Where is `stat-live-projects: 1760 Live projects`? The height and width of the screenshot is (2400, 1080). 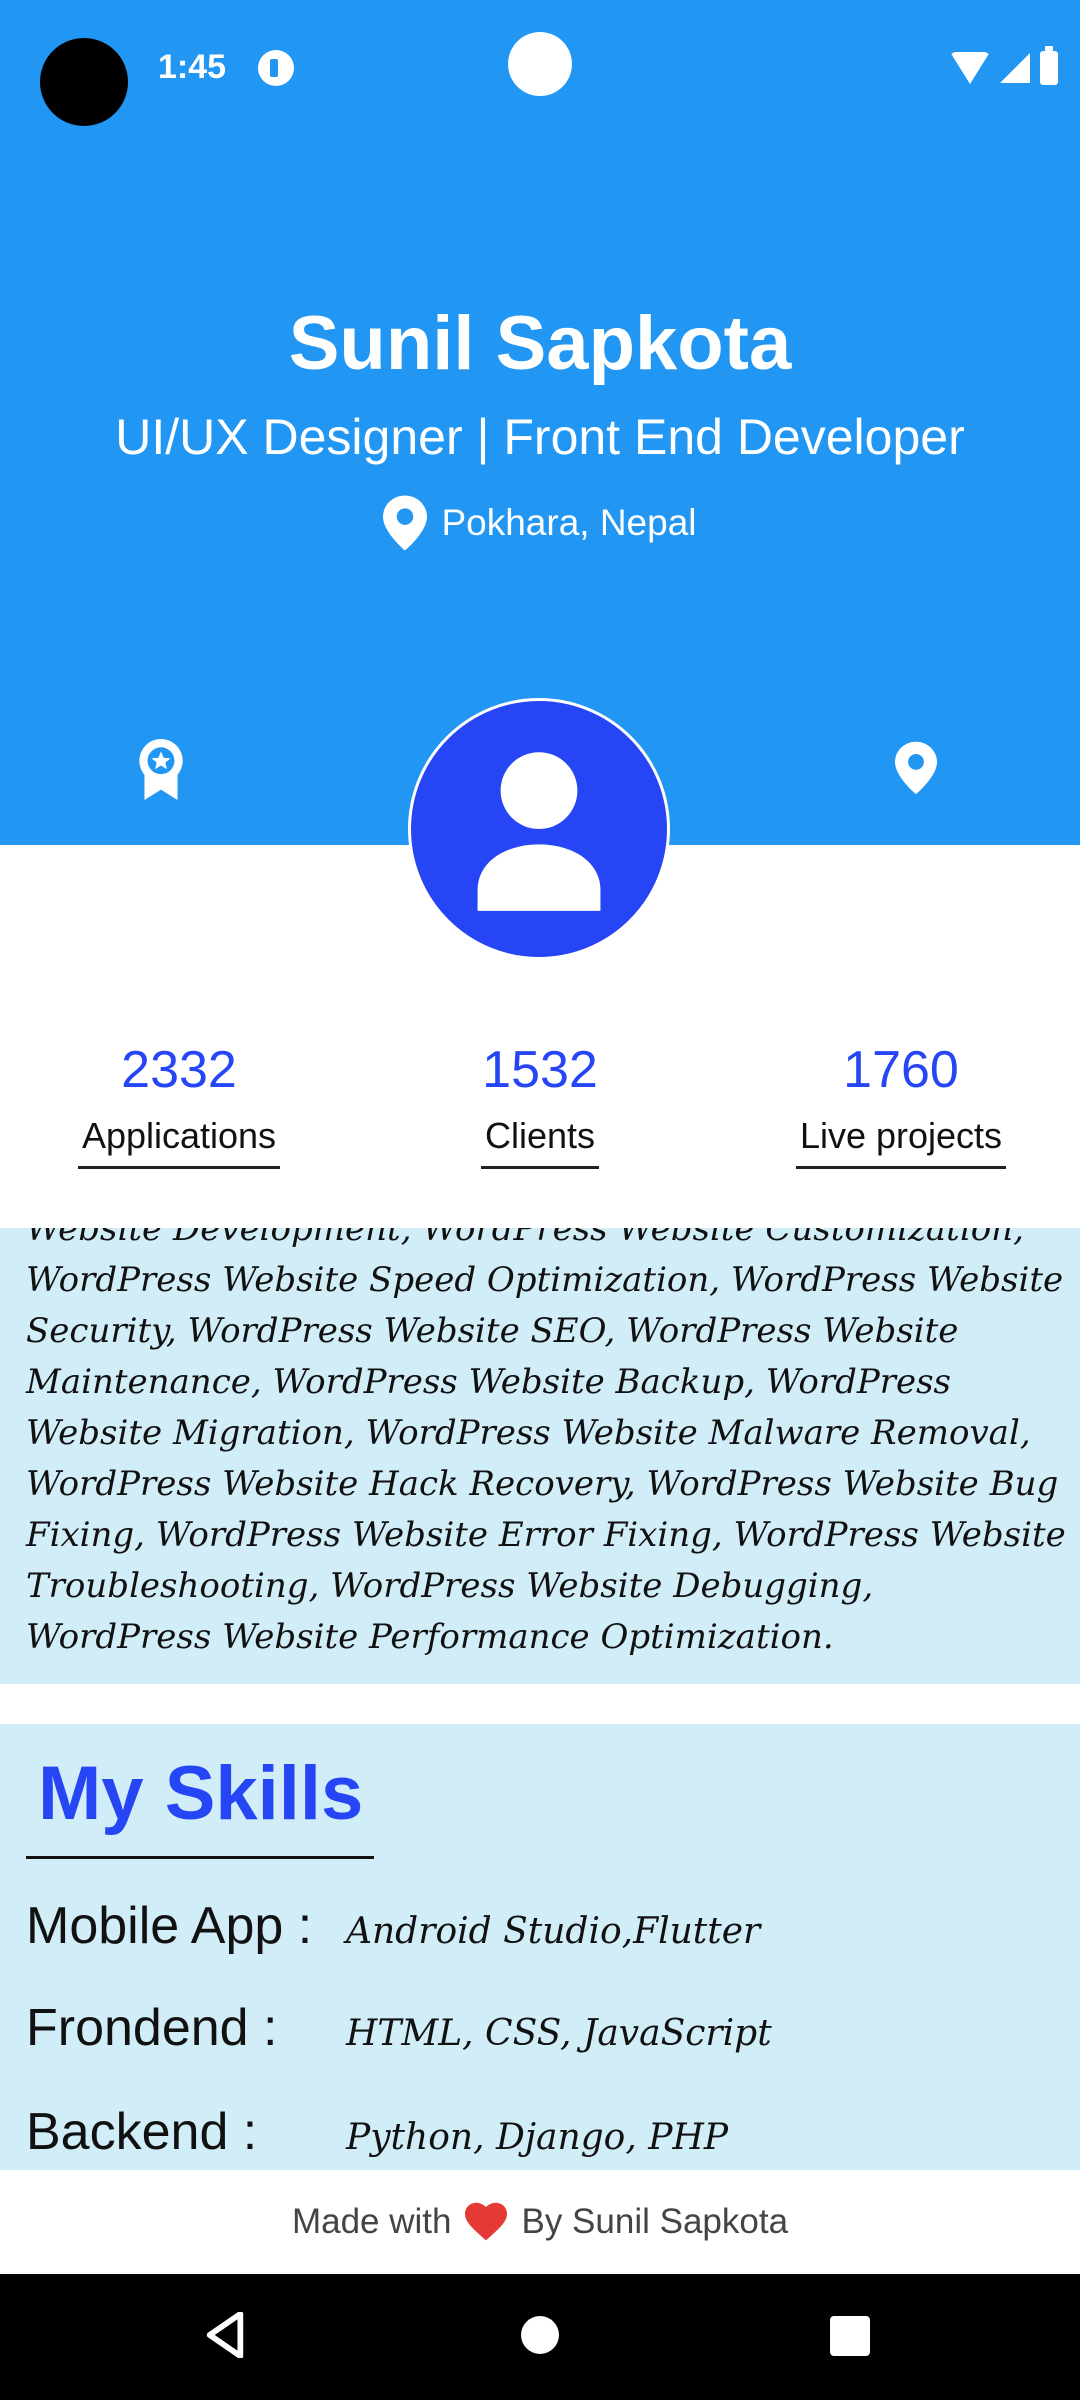
stat-live-projects: 1760 Live projects is located at coordinates (901, 1099).